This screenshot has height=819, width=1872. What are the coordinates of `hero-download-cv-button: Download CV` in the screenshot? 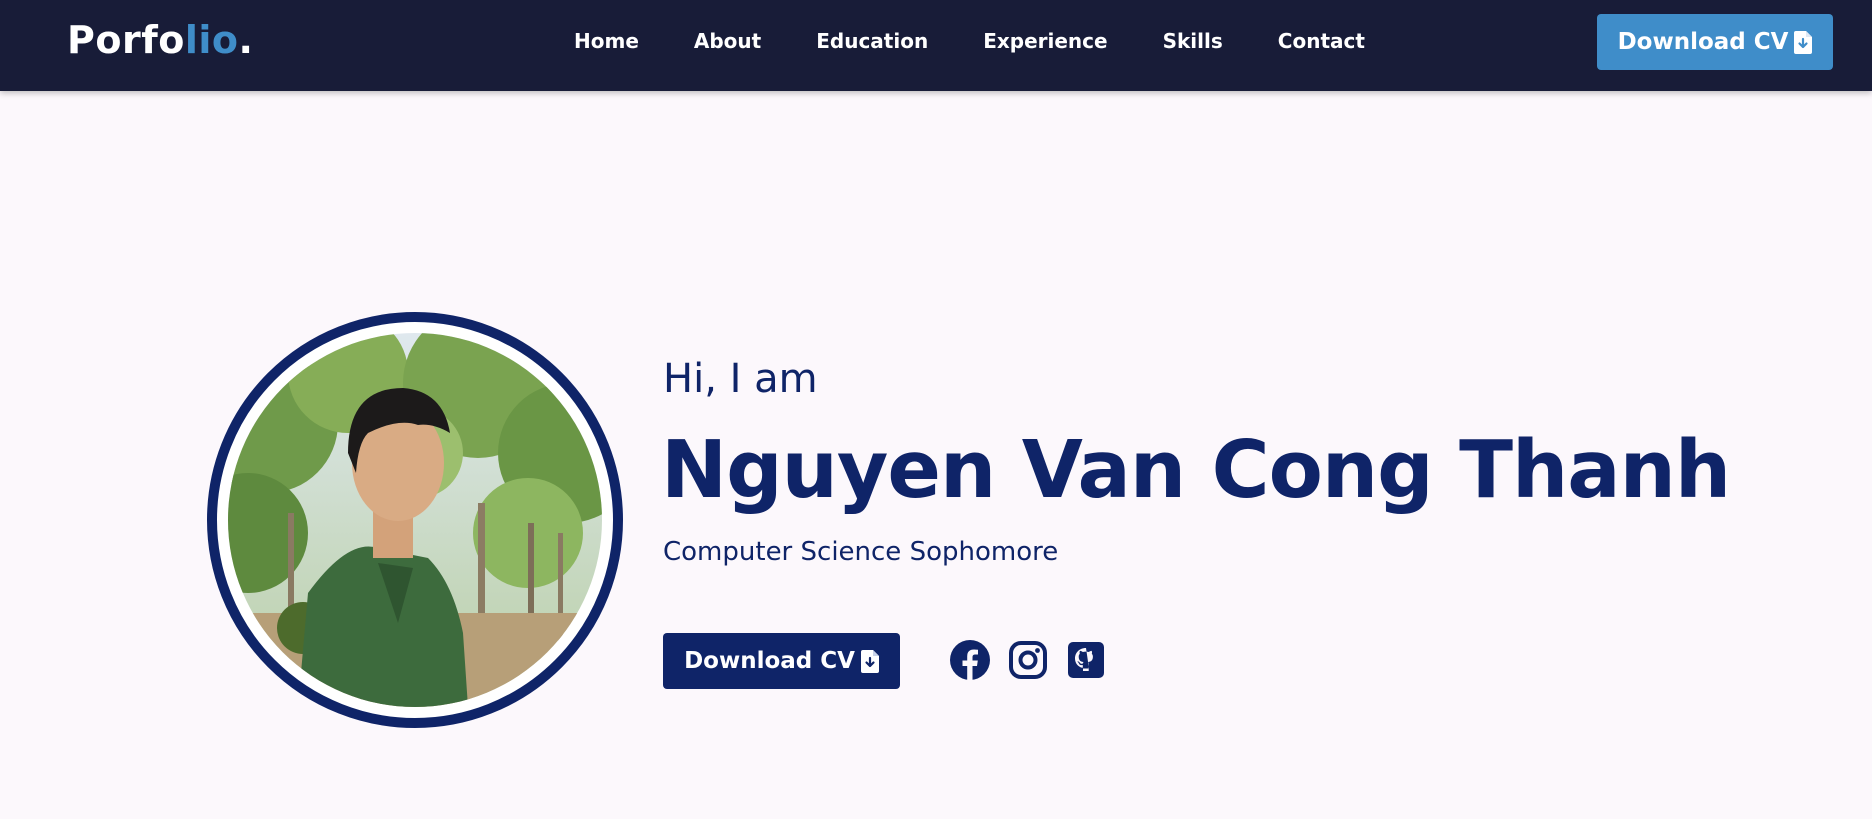 It's located at (781, 661).